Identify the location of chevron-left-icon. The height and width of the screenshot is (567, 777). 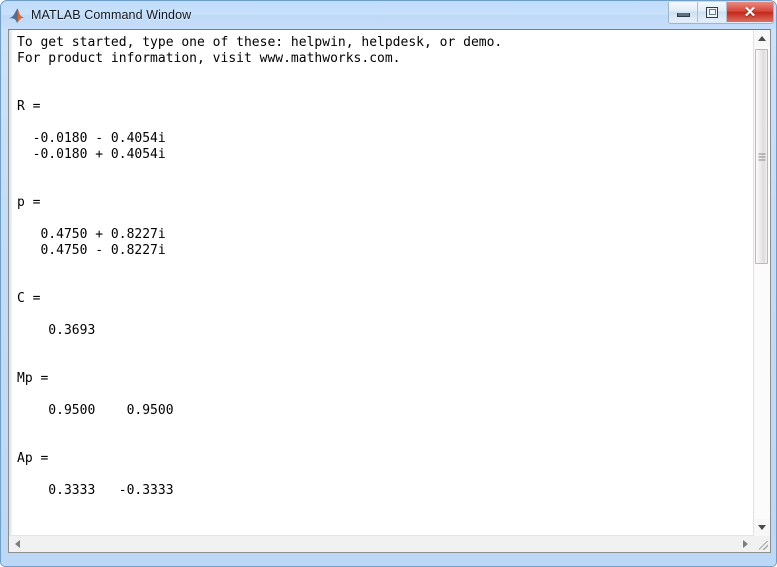
(17, 544).